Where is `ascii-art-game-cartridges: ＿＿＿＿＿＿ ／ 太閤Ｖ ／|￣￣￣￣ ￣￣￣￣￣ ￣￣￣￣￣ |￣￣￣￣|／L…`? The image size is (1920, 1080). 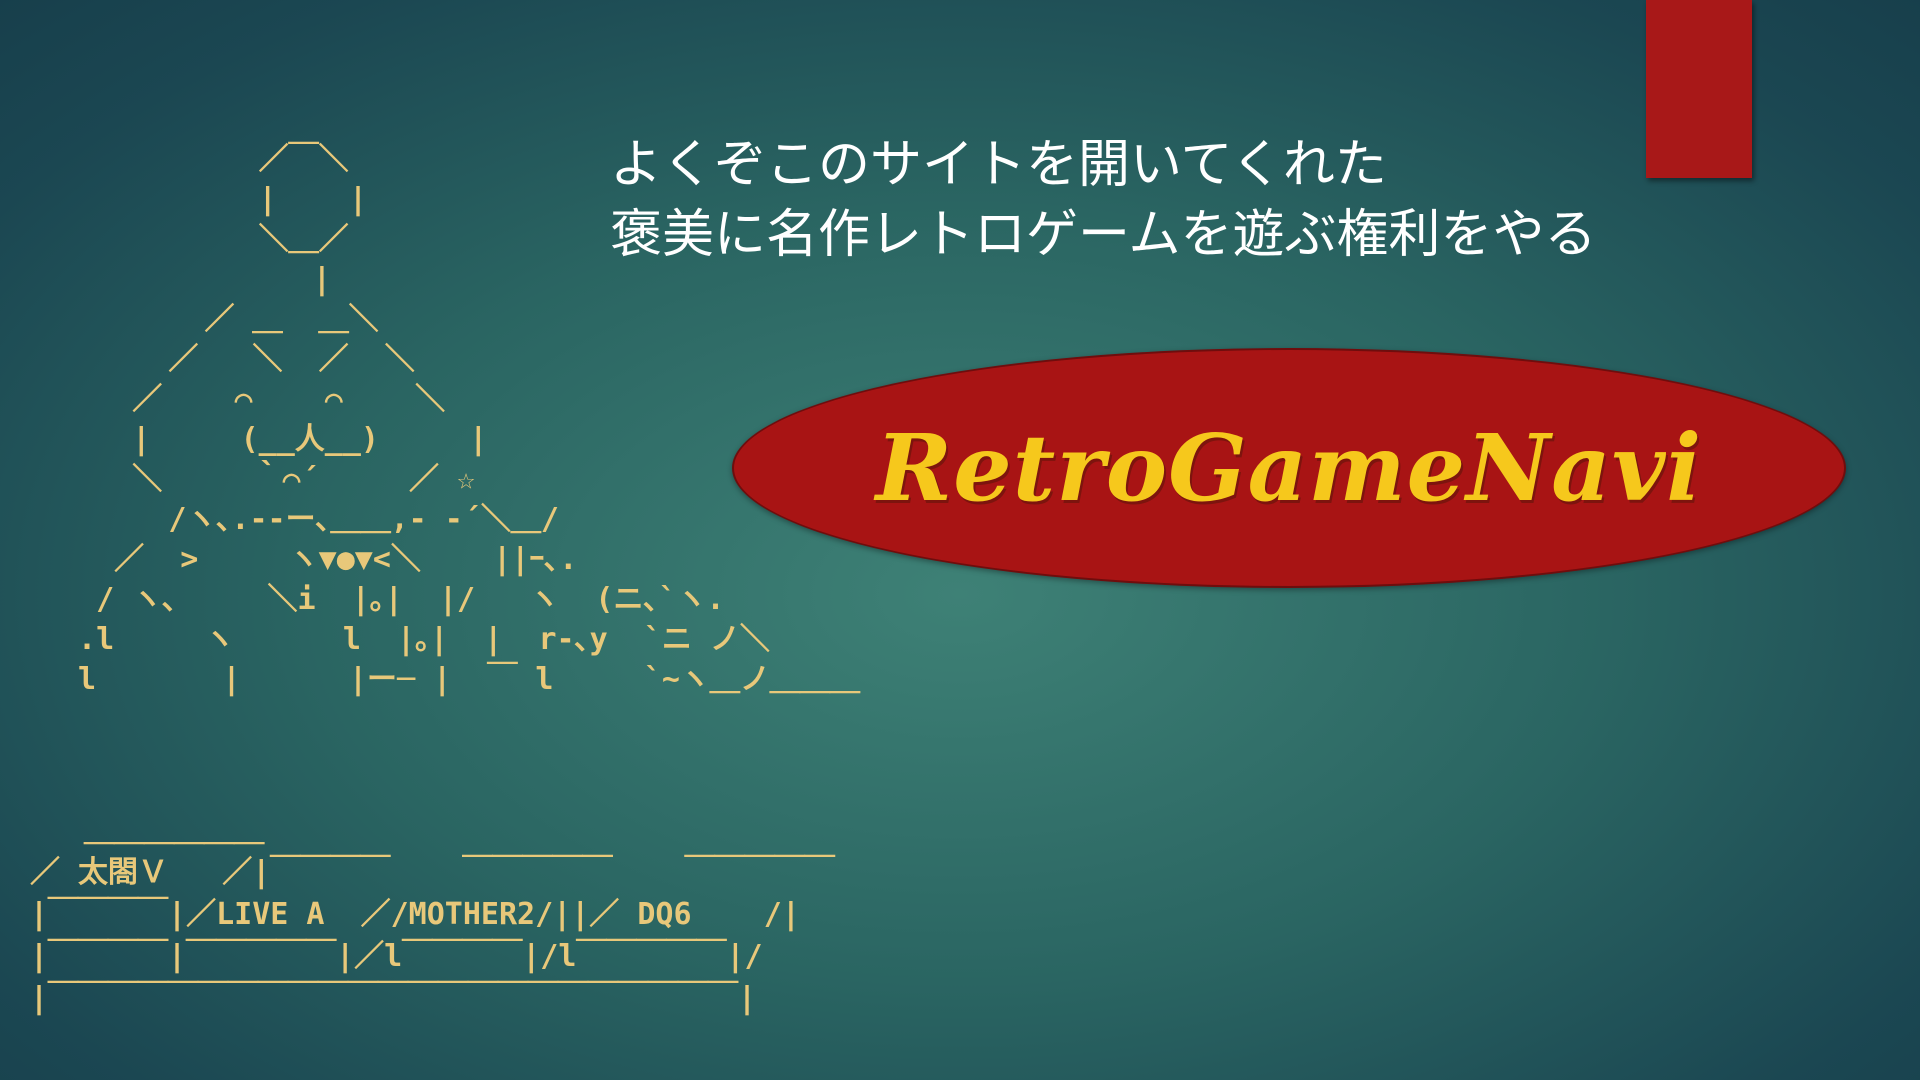 ascii-art-game-cartridges: ＿＿＿＿＿＿ ／ 太閤Ｖ ／|￣￣￣￣ ￣￣￣￣￣ ￣￣￣￣￣ |￣￣￣￣|／L… is located at coordinates (432, 914).